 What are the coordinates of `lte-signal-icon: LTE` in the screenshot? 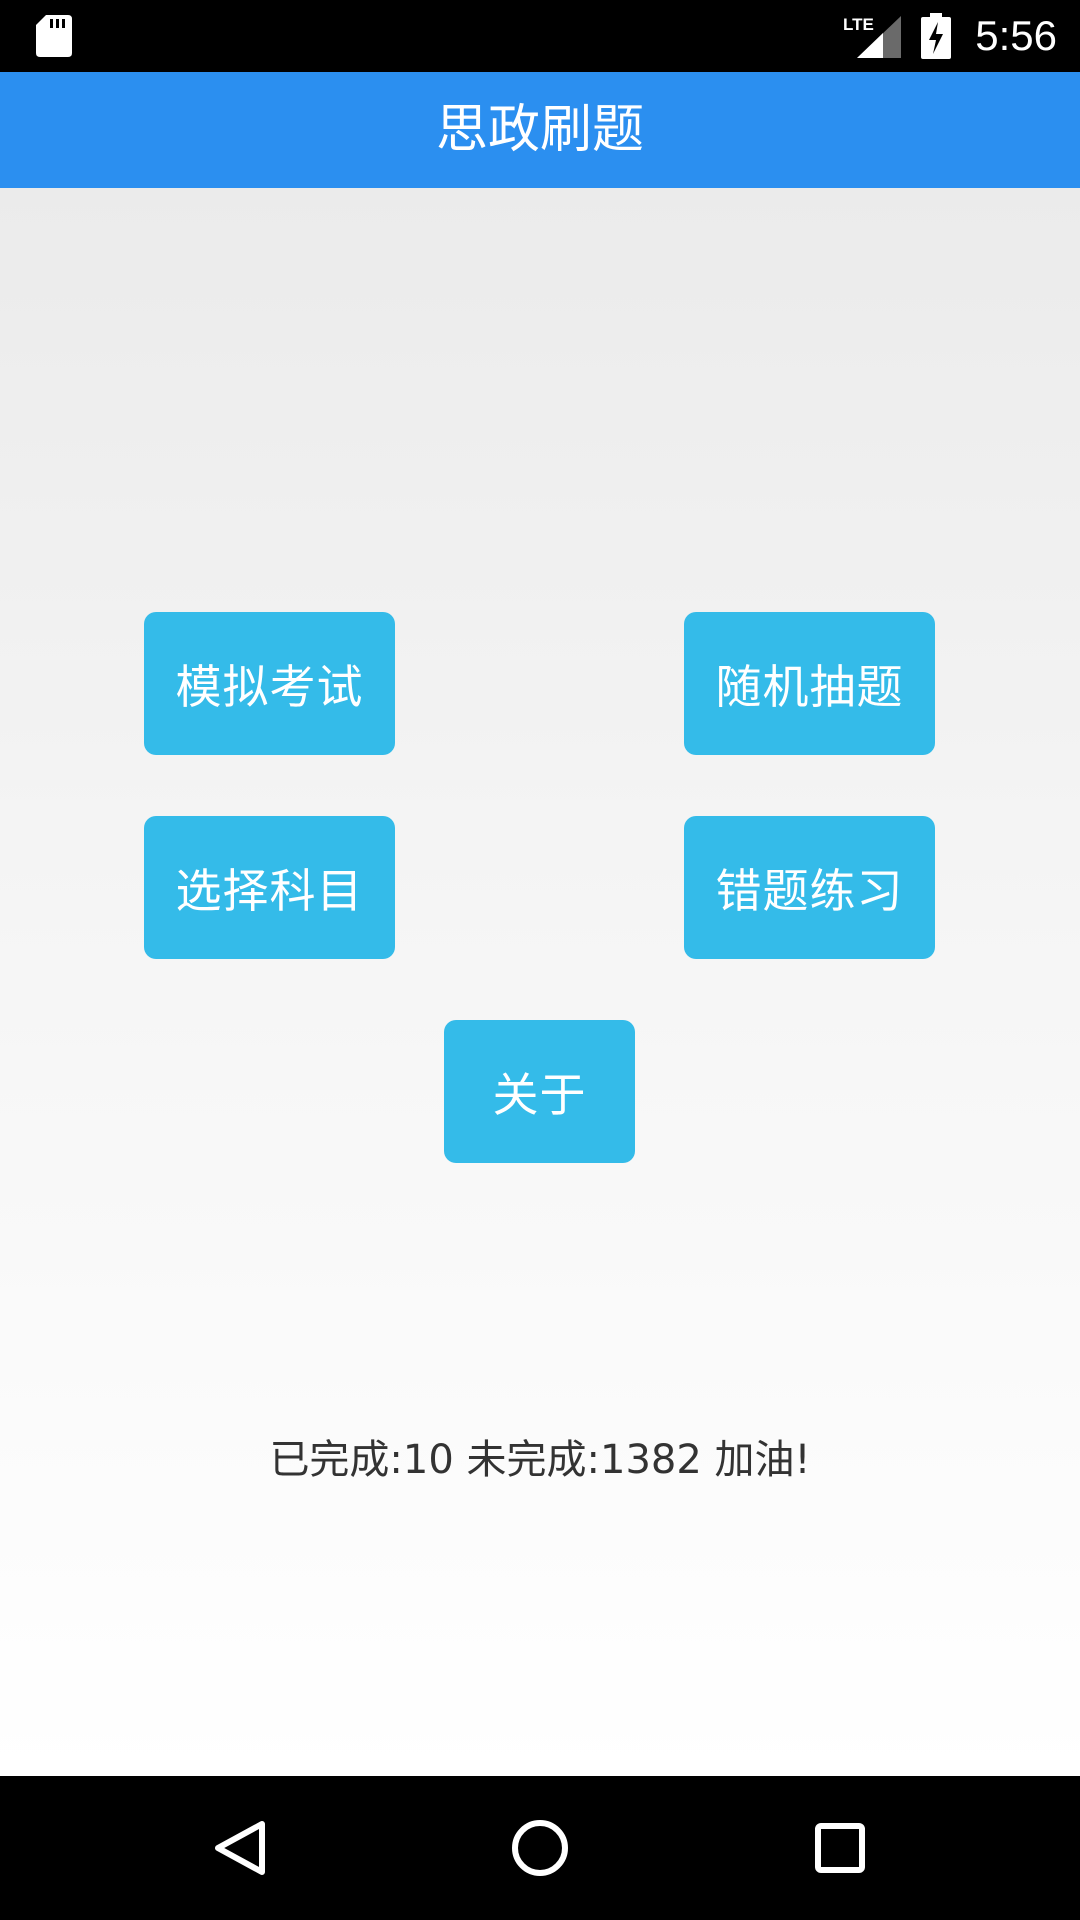 It's located at (872, 36).